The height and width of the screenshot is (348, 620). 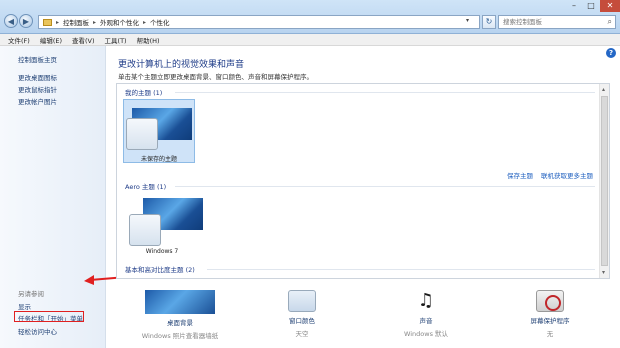 I want to click on help-icon: ?, so click(x=611, y=53).